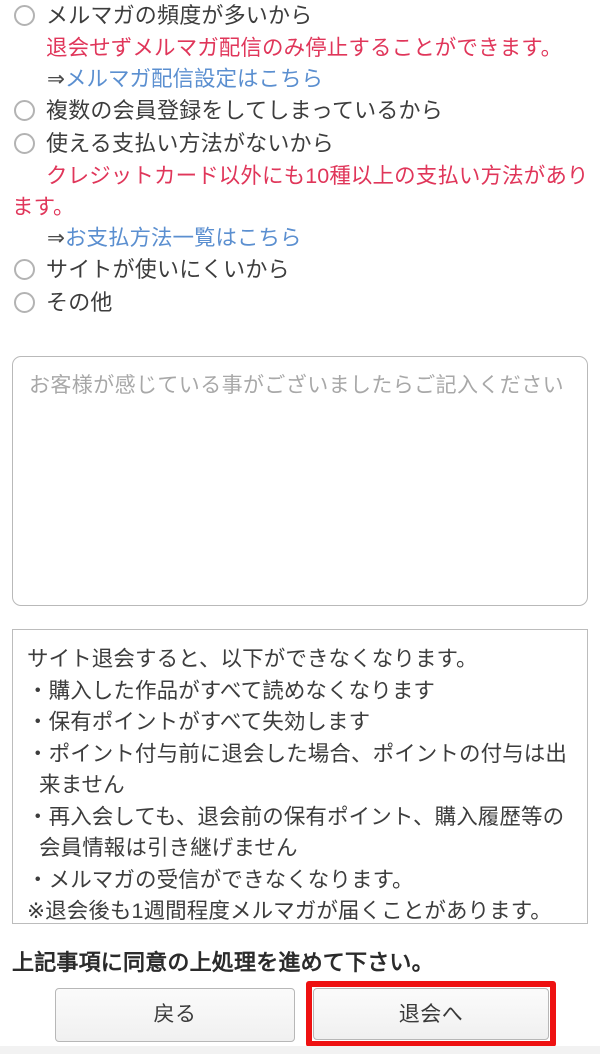  I want to click on payment-methods-list-link: お支払方法一覧はこちら, so click(183, 238).